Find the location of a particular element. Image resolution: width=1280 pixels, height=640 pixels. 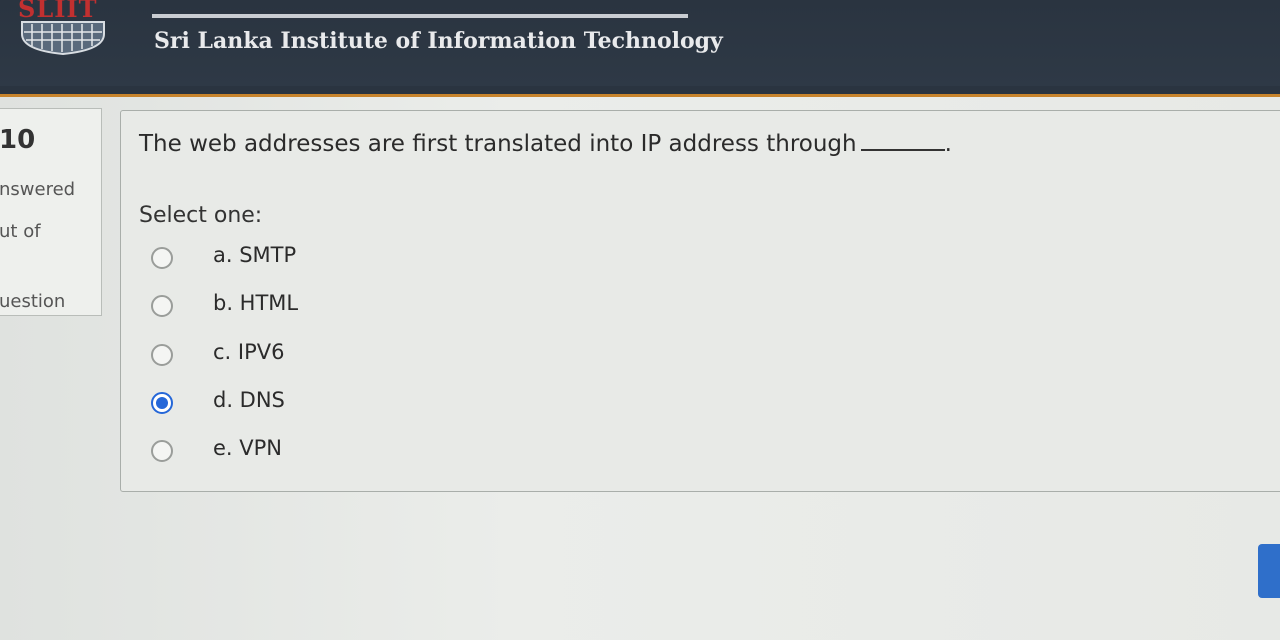

option-a: a. SMTP is located at coordinates (351, 260).